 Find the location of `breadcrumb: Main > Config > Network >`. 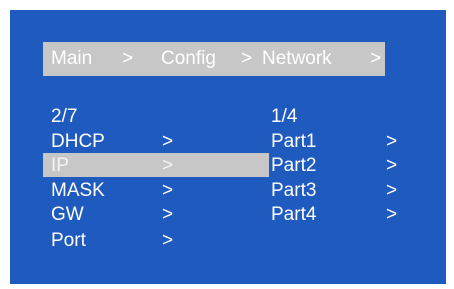

breadcrumb: Main > Config > Network > is located at coordinates (214, 59).